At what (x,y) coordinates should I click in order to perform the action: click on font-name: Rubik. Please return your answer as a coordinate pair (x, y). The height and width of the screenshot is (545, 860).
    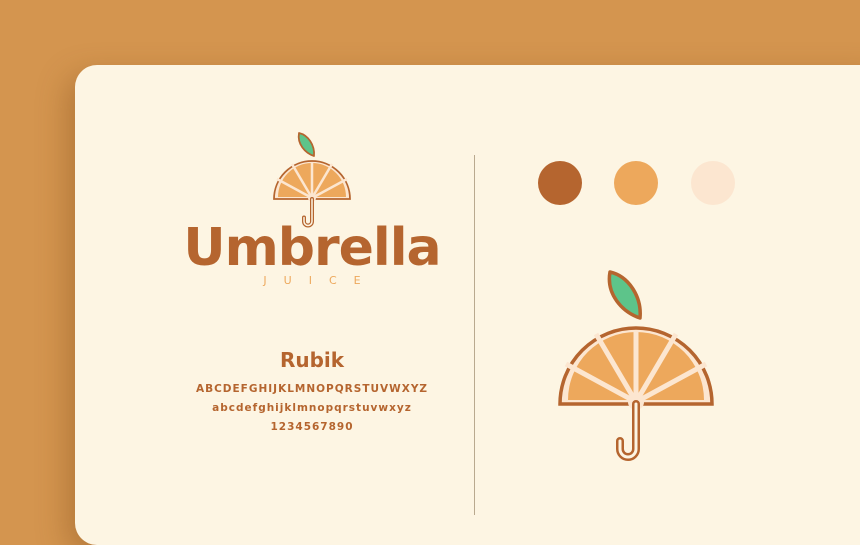
    Looking at the image, I should click on (312, 360).